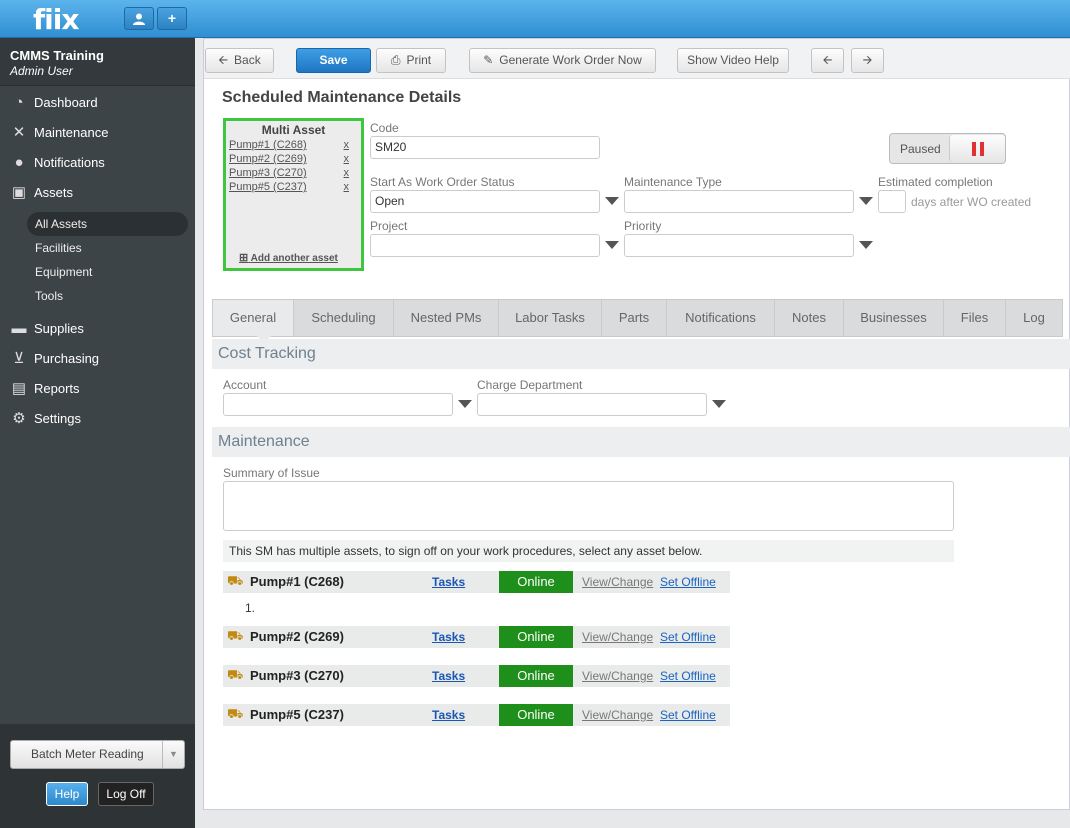 The width and height of the screenshot is (1070, 828). Describe the element at coordinates (239, 60) in the screenshot. I see `back-button: 🡨 Back` at that location.